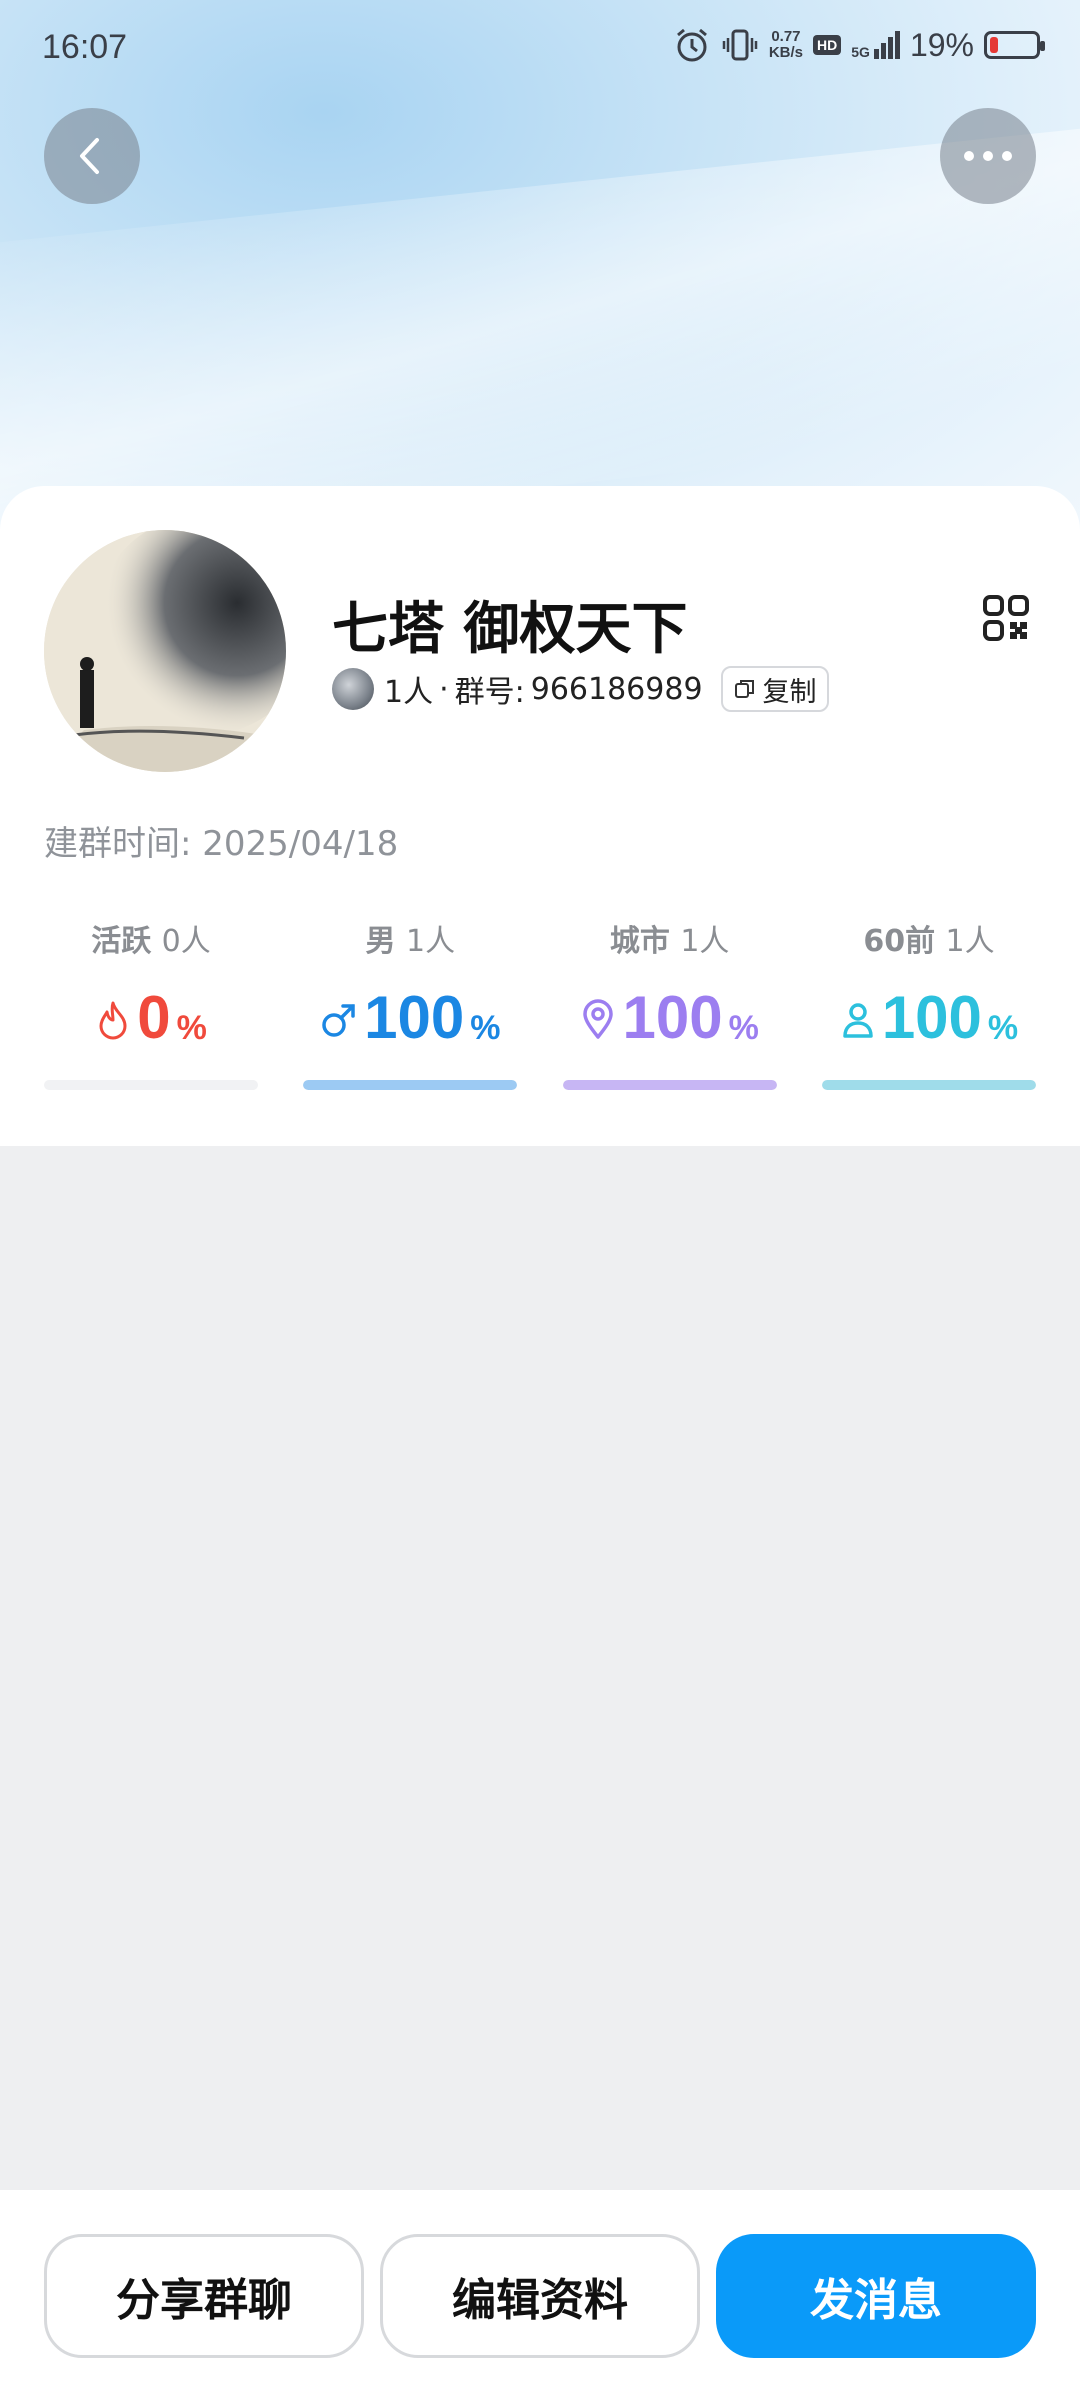  What do you see at coordinates (860, 52) in the screenshot?
I see `signal-type: 5G` at bounding box center [860, 52].